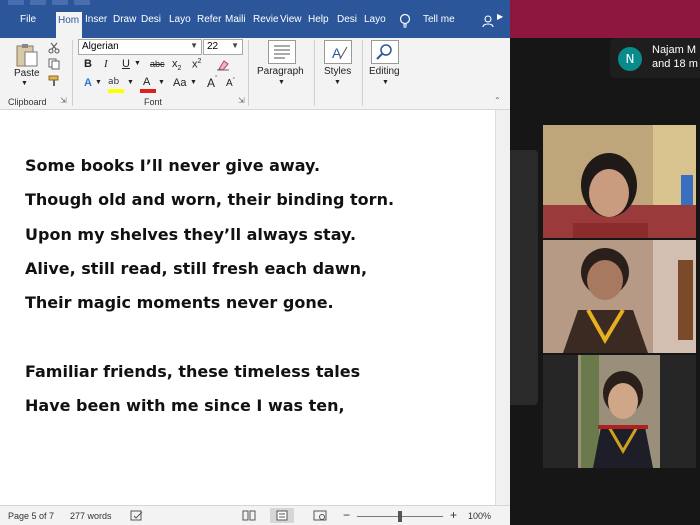  What do you see at coordinates (241, 100) in the screenshot?
I see `font-launcher-icon: ⇲` at bounding box center [241, 100].